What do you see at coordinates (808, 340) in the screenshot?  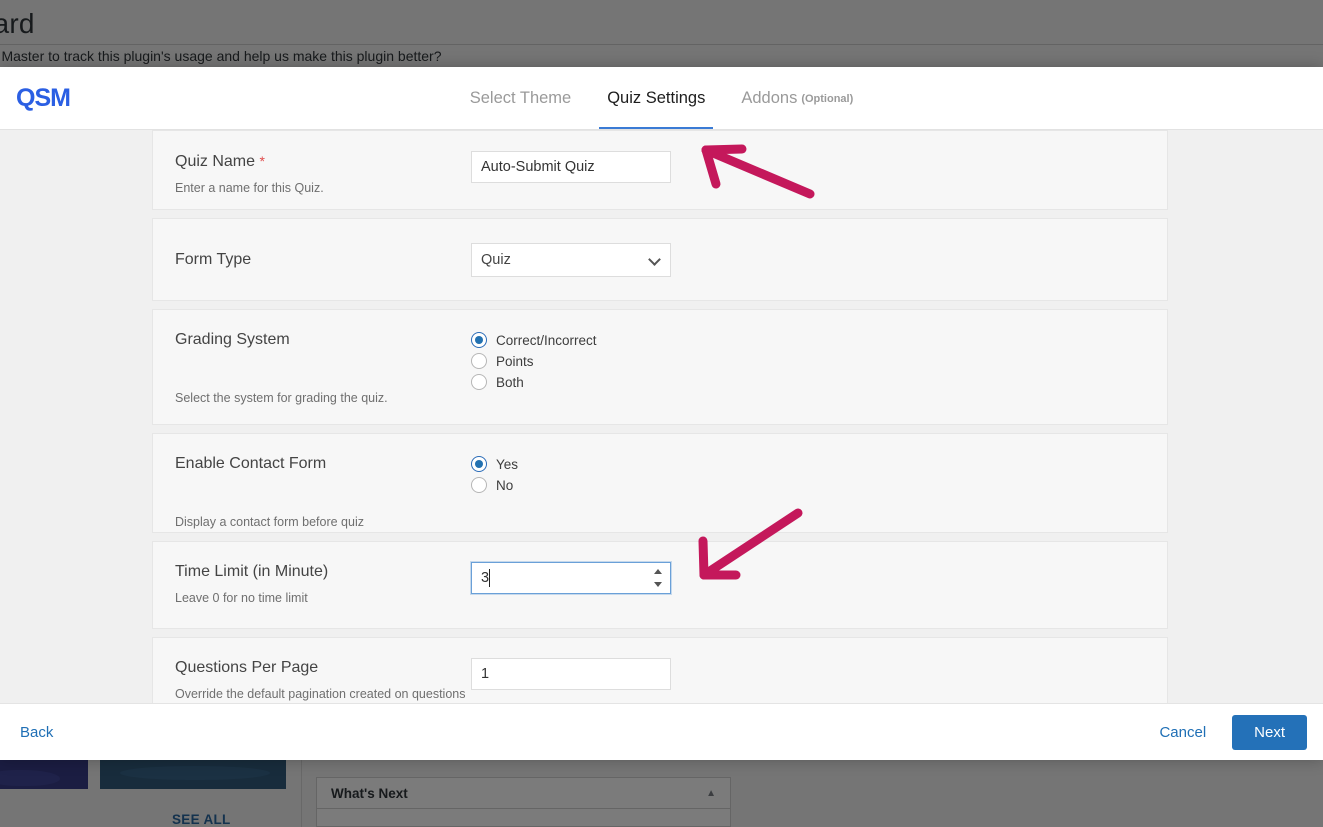 I see `radio-option-correct-incorrect: Correct/Incorrect` at bounding box center [808, 340].